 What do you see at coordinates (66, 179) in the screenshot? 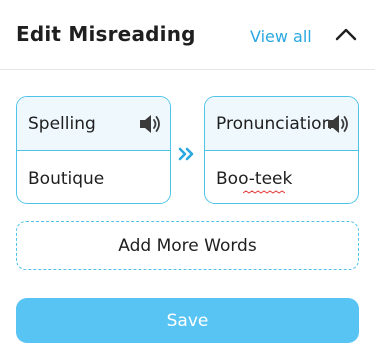
I see `spelling-input: Boutique` at bounding box center [66, 179].